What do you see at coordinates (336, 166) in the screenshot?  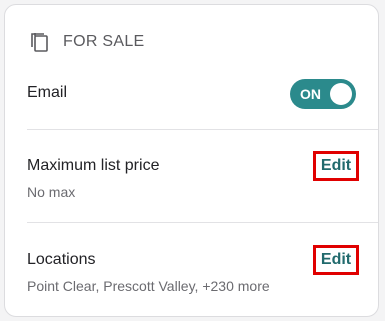 I see `max-price-edit-button: Edit` at bounding box center [336, 166].